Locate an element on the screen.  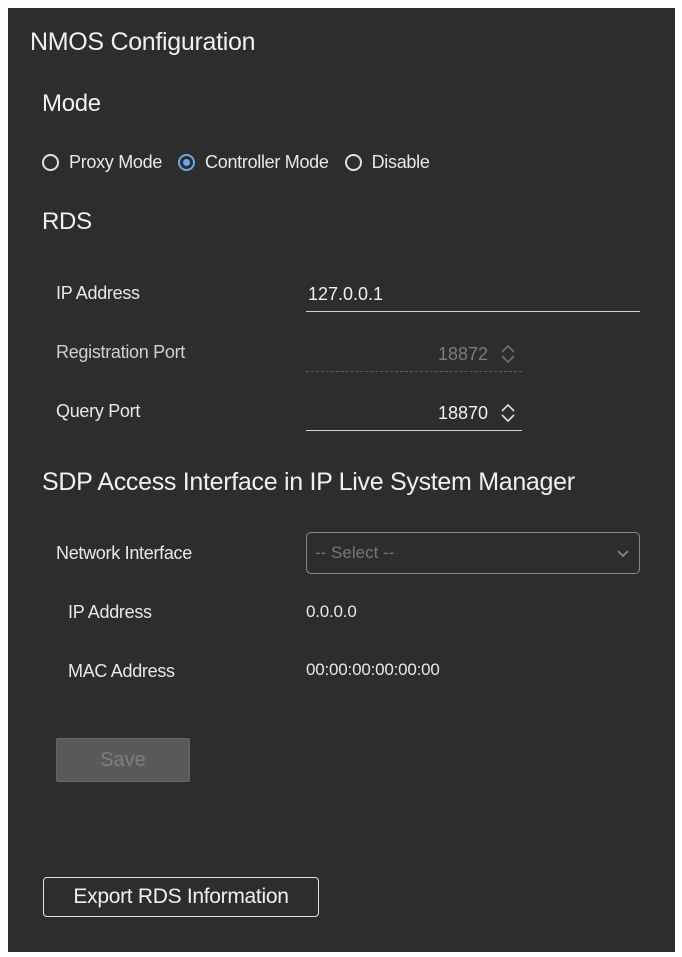
radio-disable-label: Disable is located at coordinates (400, 162).